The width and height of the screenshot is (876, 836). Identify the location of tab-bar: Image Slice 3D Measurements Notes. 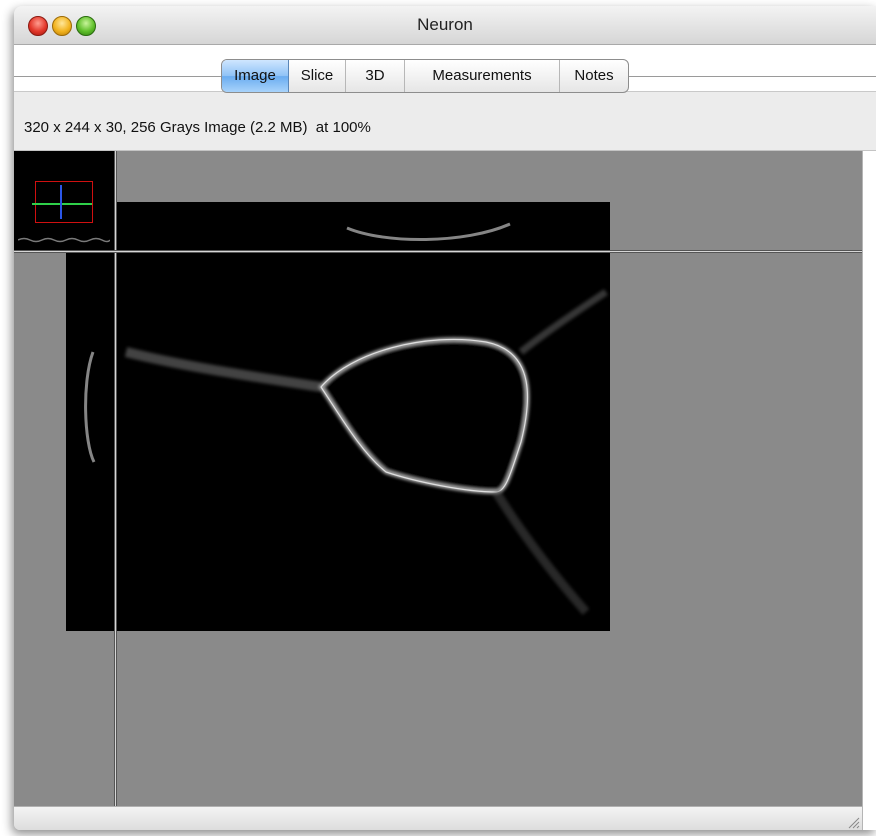
(445, 69).